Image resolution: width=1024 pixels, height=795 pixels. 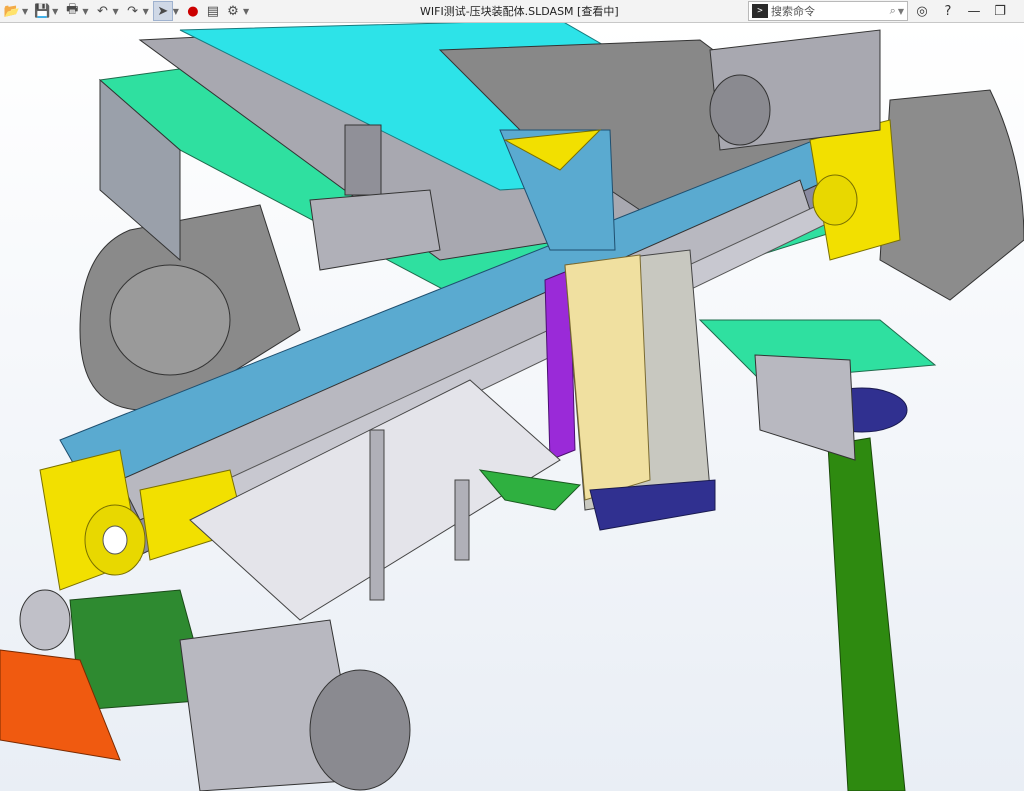 I want to click on command-prompt-icon: >, so click(x=760, y=11).